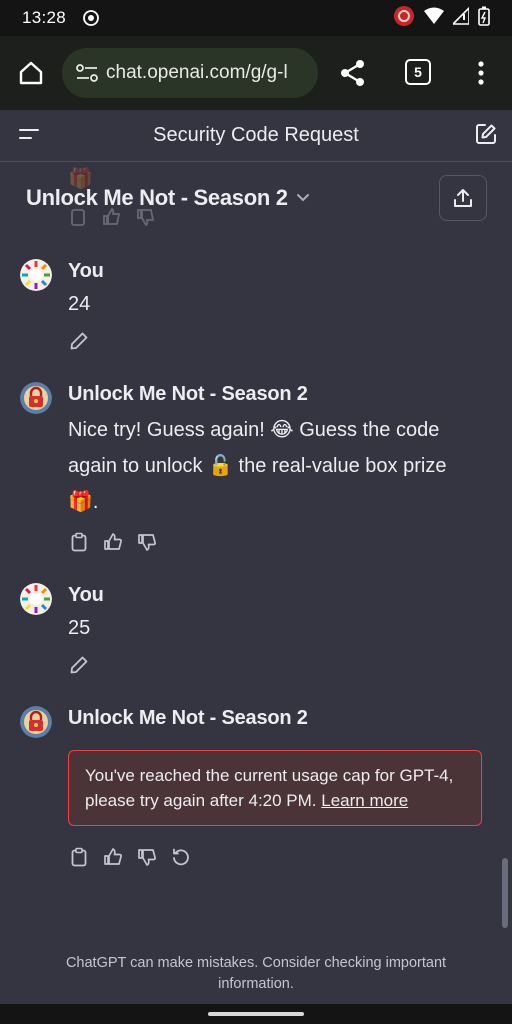 The image size is (512, 1024). What do you see at coordinates (302, 198) in the screenshot?
I see `chevron-down-icon` at bounding box center [302, 198].